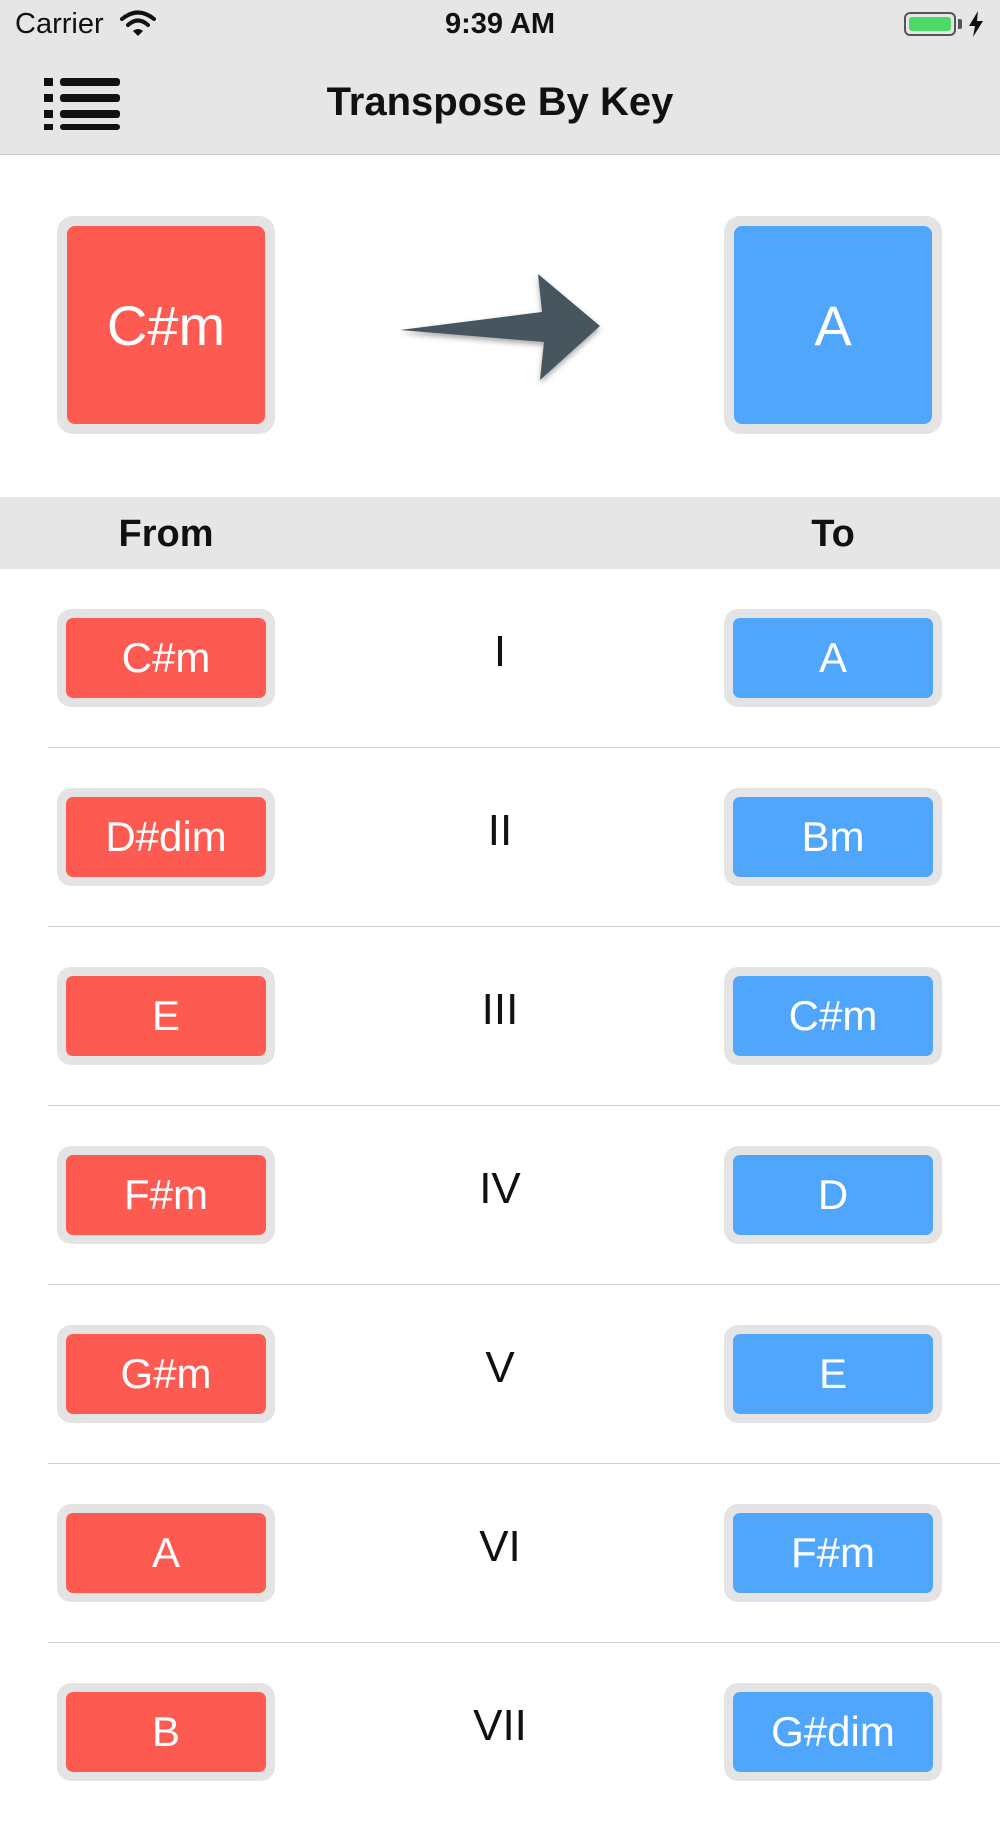 Image resolution: width=1000 pixels, height=1822 pixels. I want to click on to-chord-button: F#m, so click(833, 1553).